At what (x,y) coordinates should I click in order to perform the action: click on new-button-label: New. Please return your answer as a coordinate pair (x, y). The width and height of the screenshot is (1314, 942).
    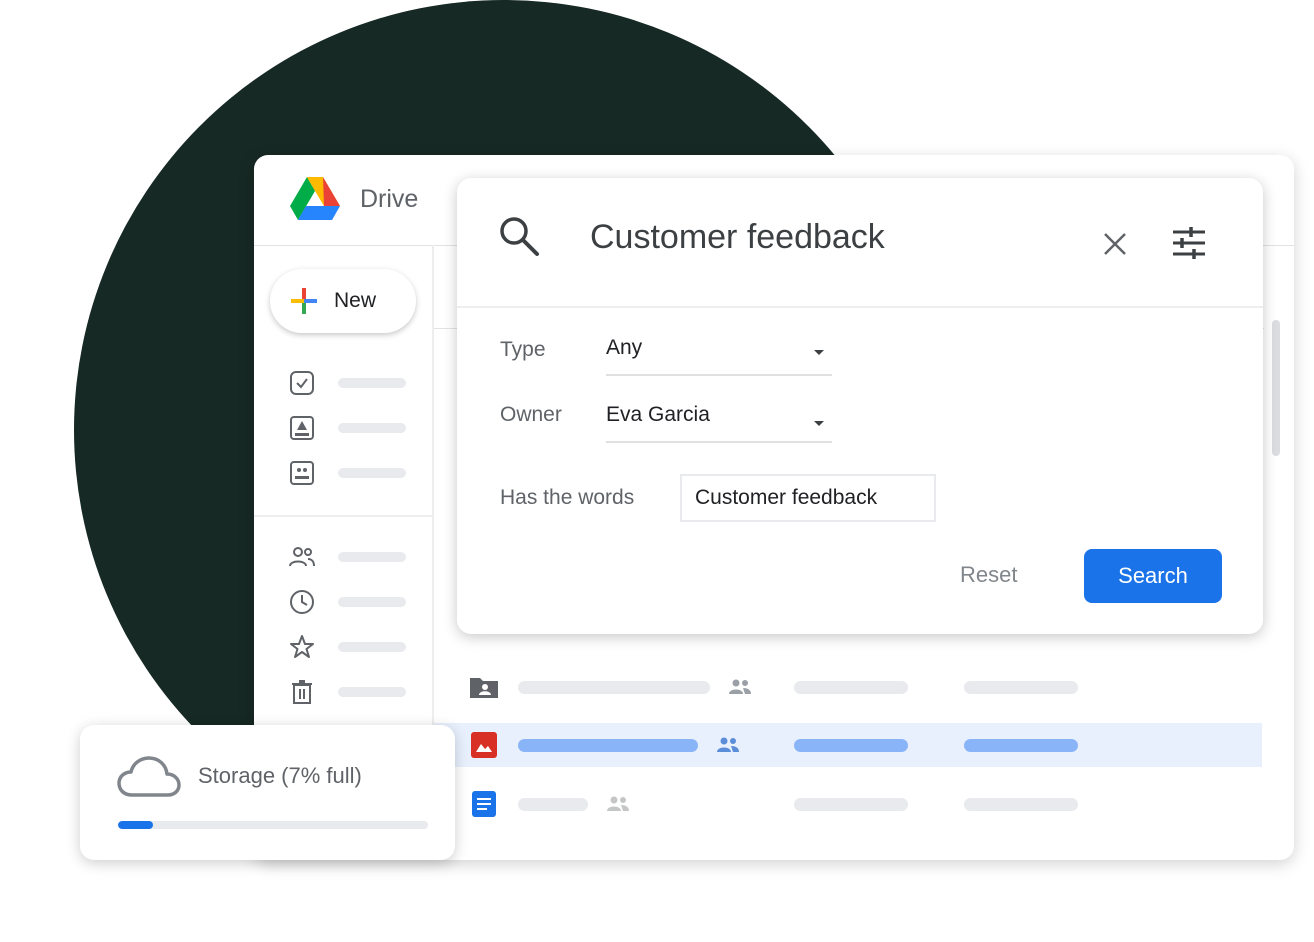
    Looking at the image, I should click on (355, 300).